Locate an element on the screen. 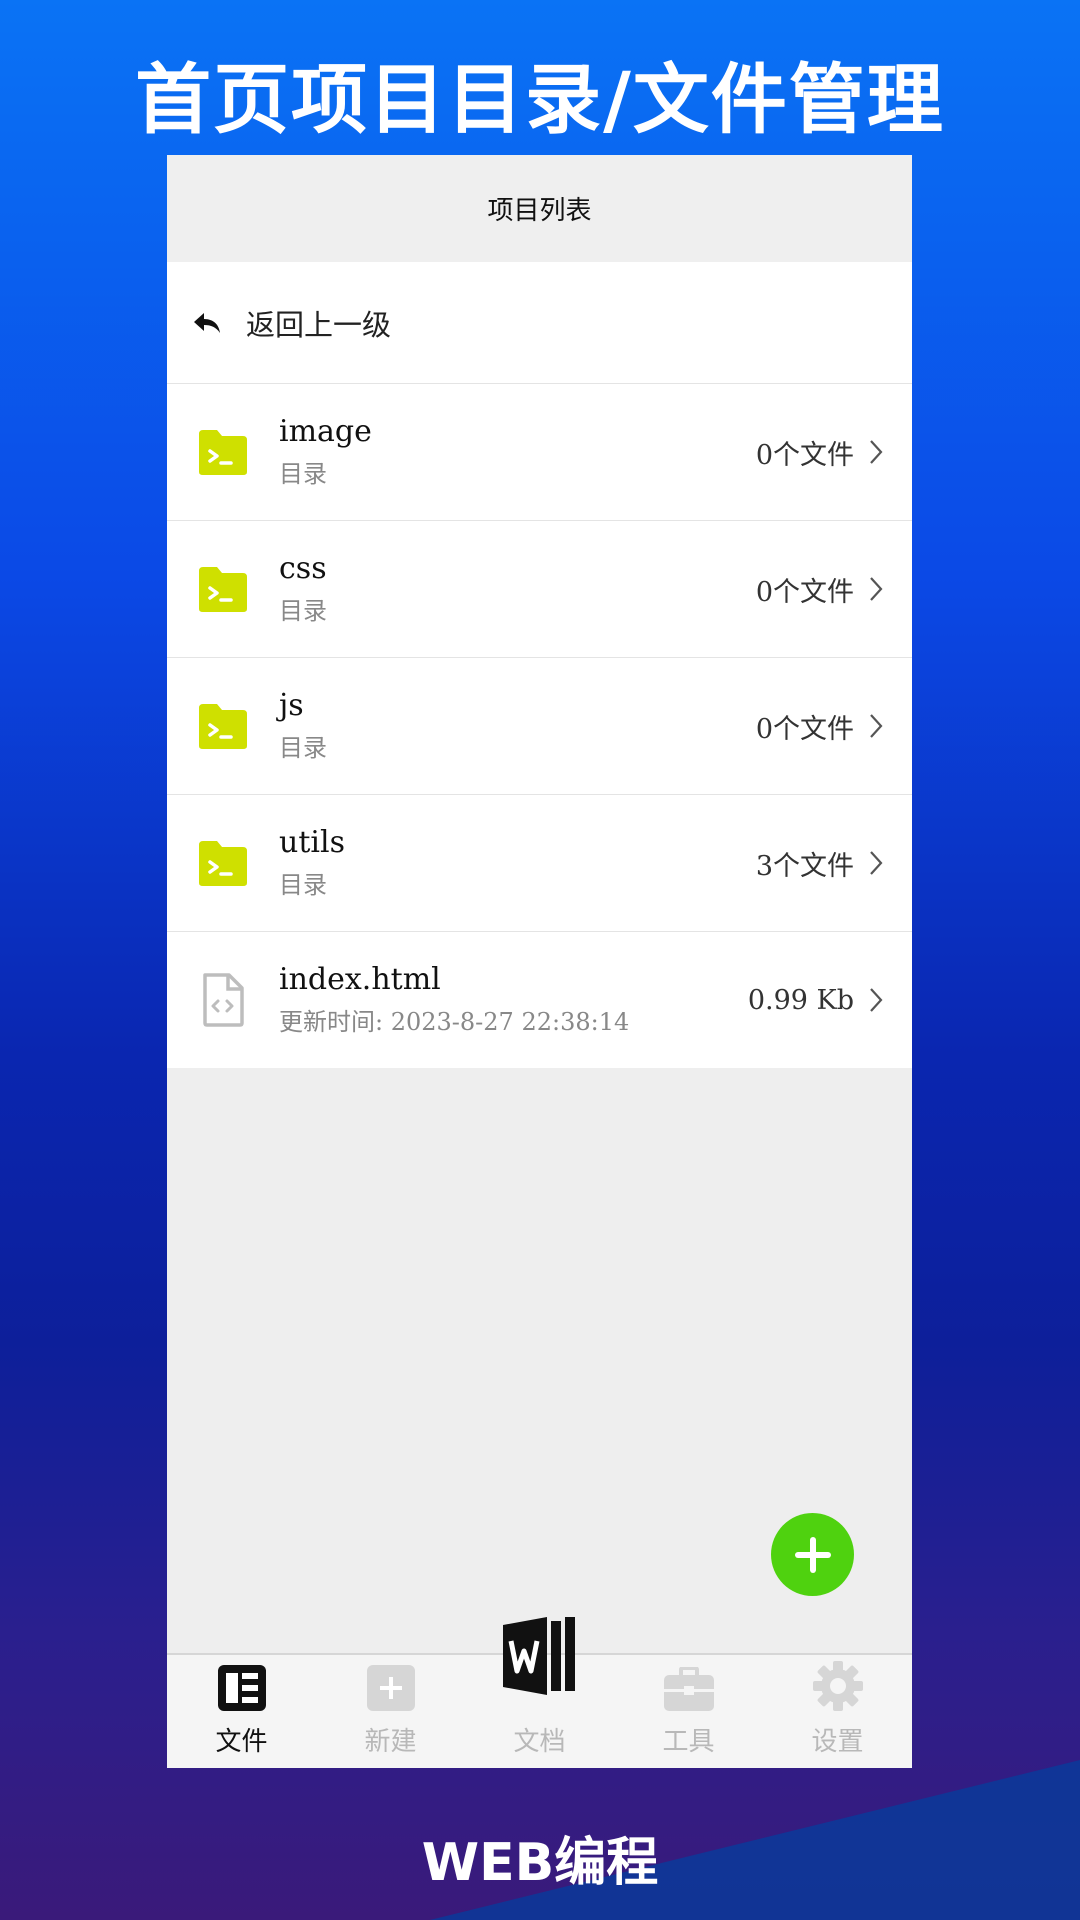  nav-header: 项目列表 is located at coordinates (539, 208).